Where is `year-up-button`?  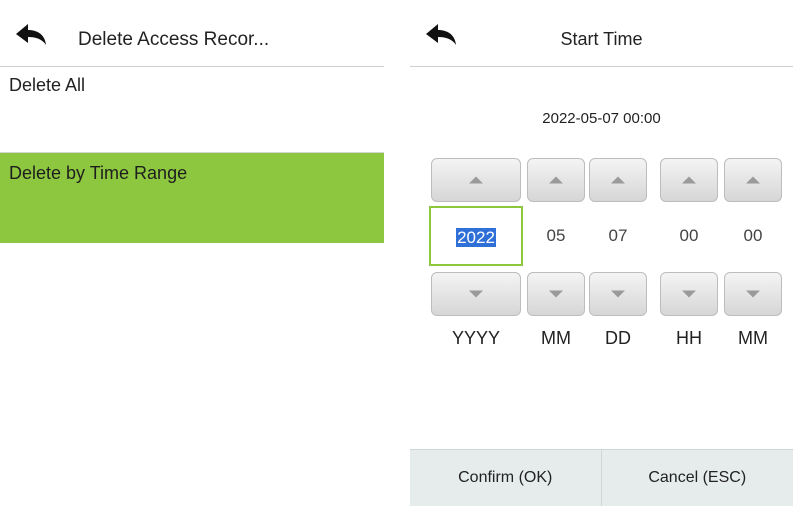 year-up-button is located at coordinates (476, 180).